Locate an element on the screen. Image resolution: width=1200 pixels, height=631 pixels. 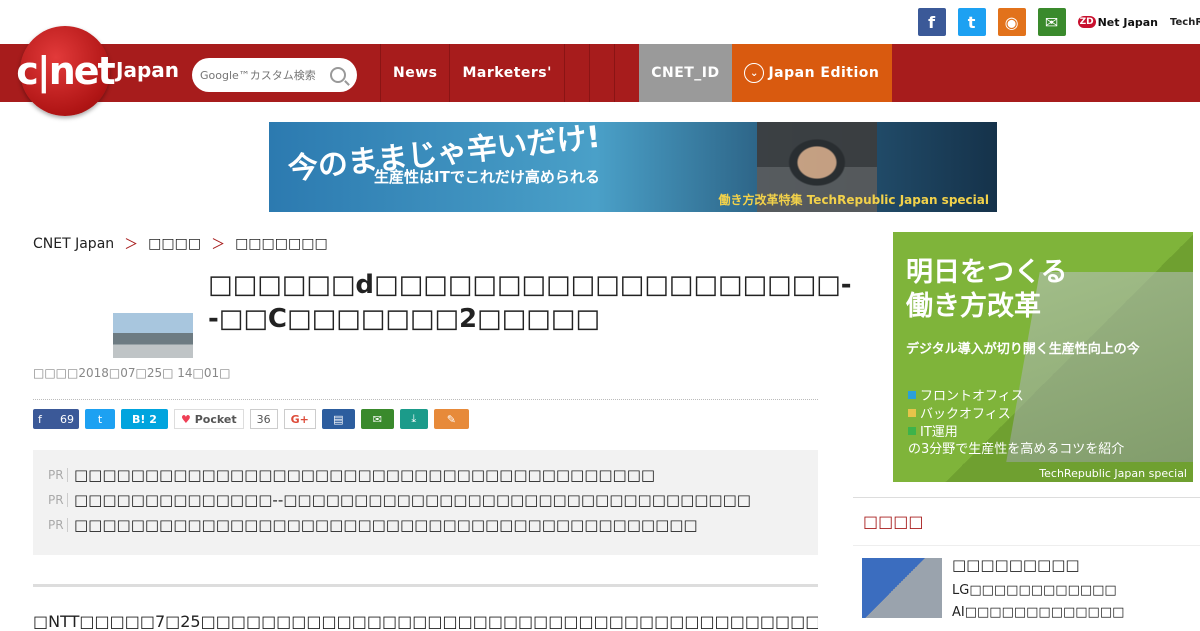
breadcrumb-item: □□□□ is located at coordinates (174, 244).